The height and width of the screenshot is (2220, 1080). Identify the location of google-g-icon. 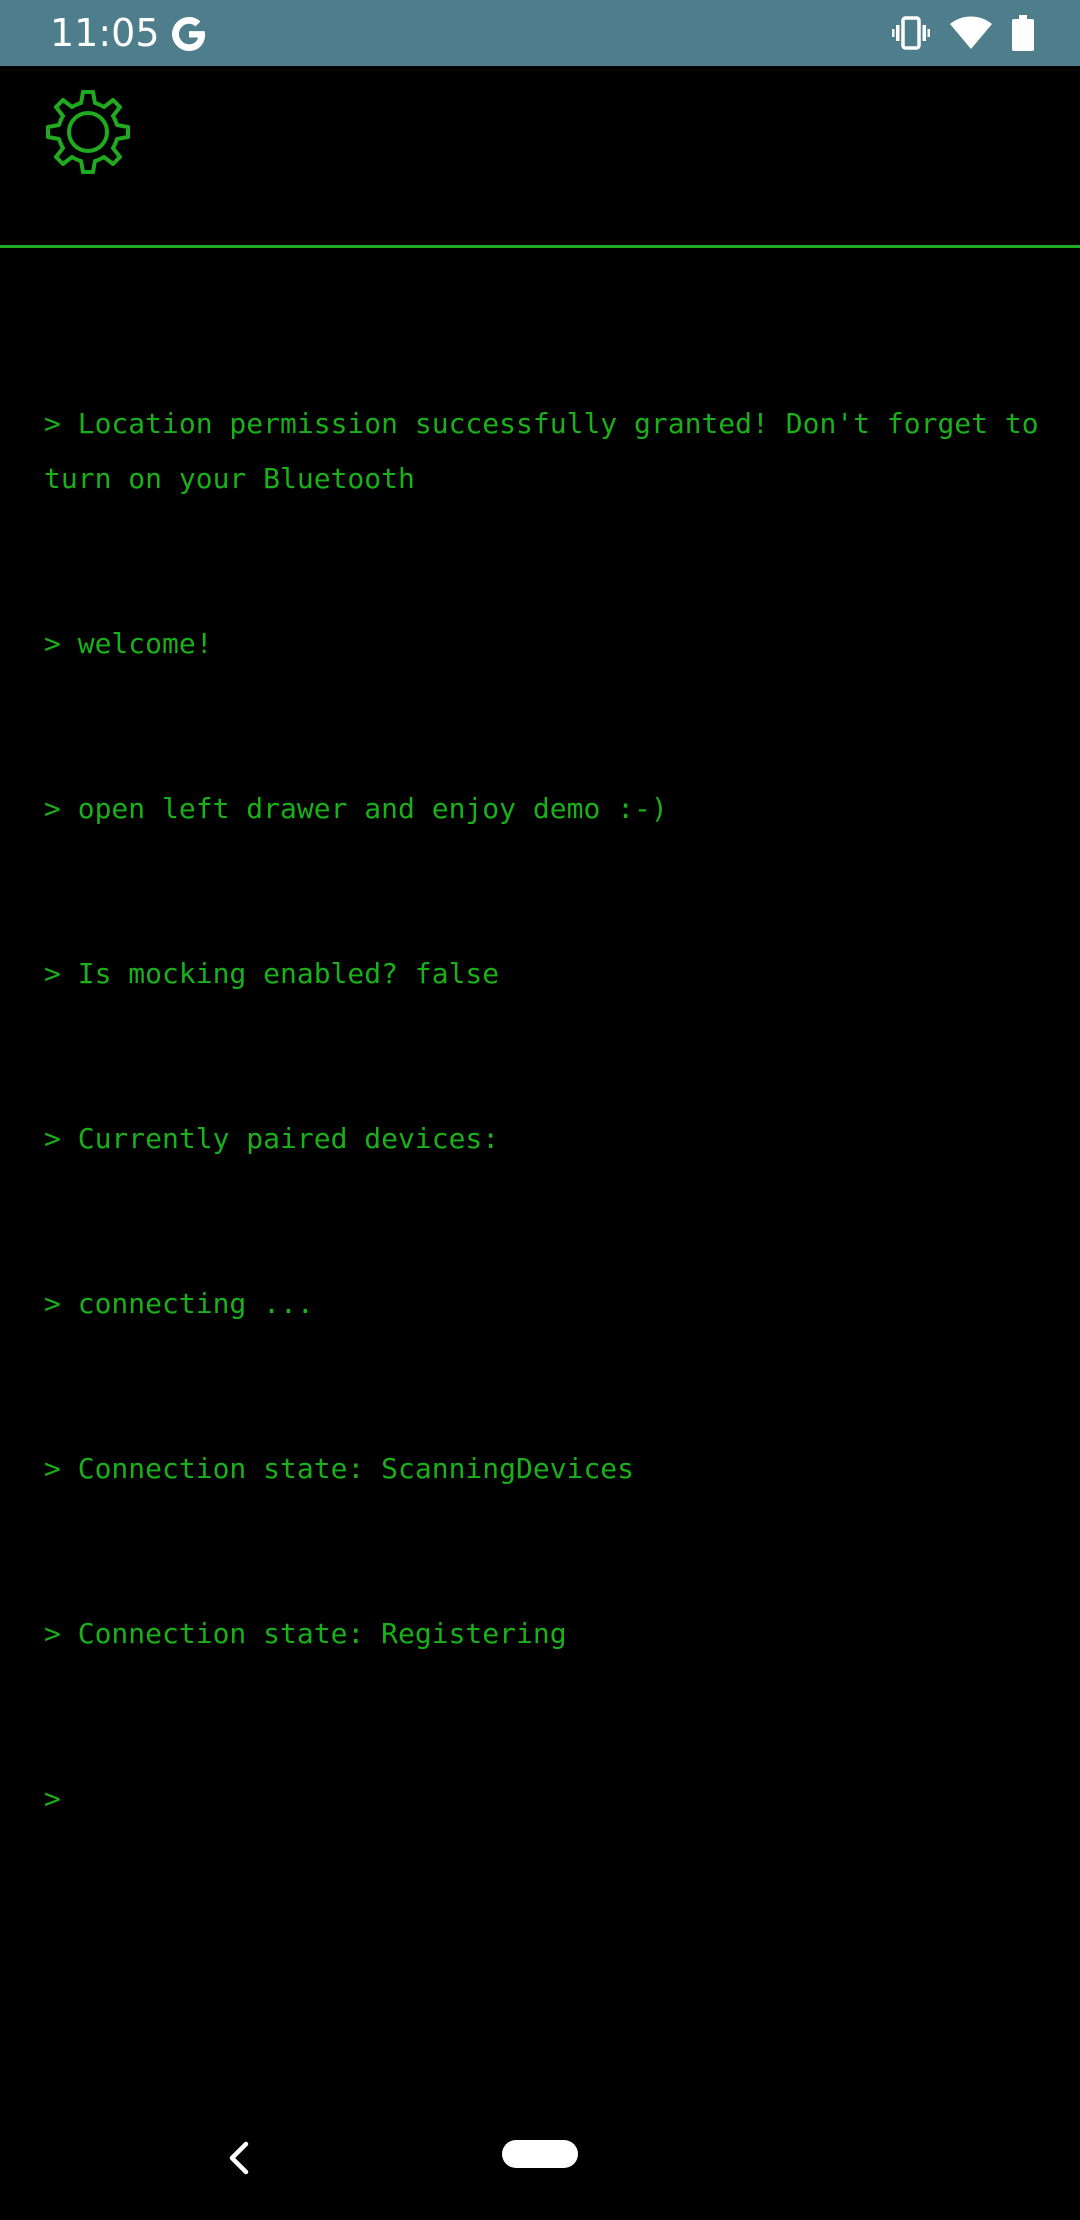
(189, 34).